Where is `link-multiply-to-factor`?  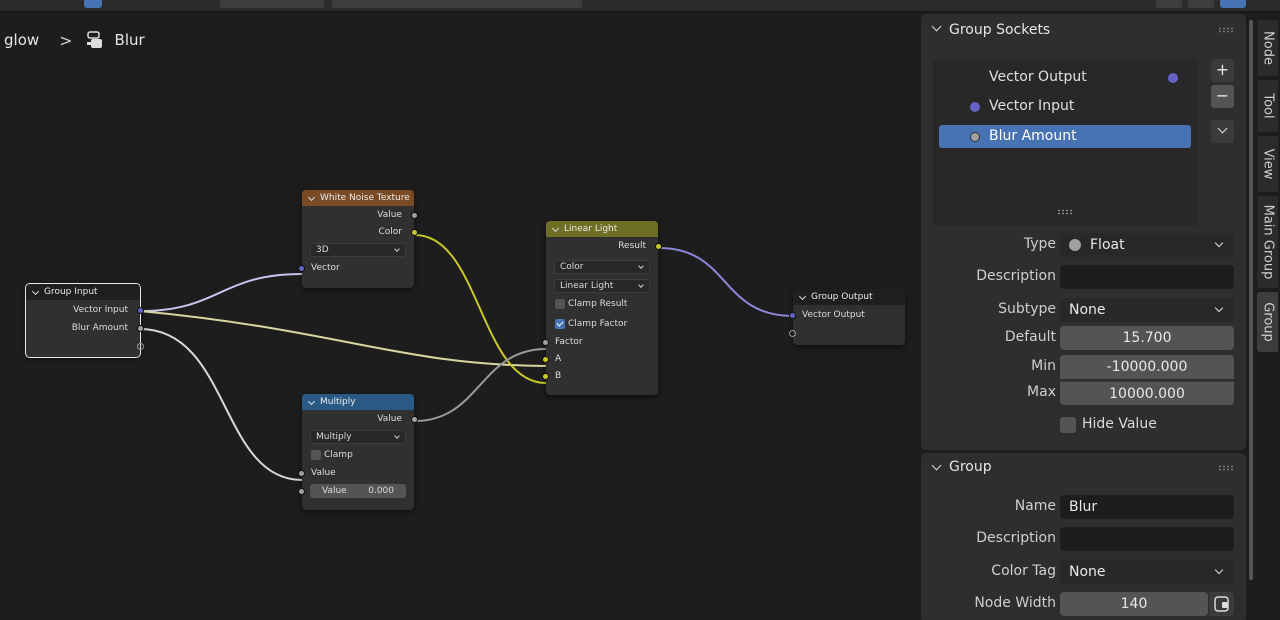
link-multiply-to-factor is located at coordinates (480, 385).